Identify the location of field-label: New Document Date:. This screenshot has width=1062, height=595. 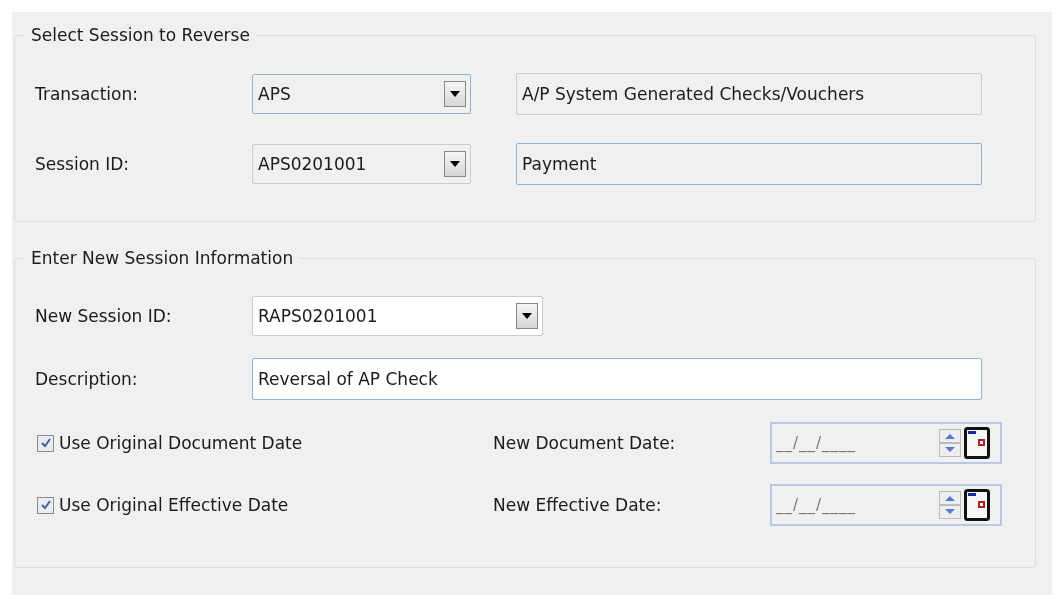
(585, 443).